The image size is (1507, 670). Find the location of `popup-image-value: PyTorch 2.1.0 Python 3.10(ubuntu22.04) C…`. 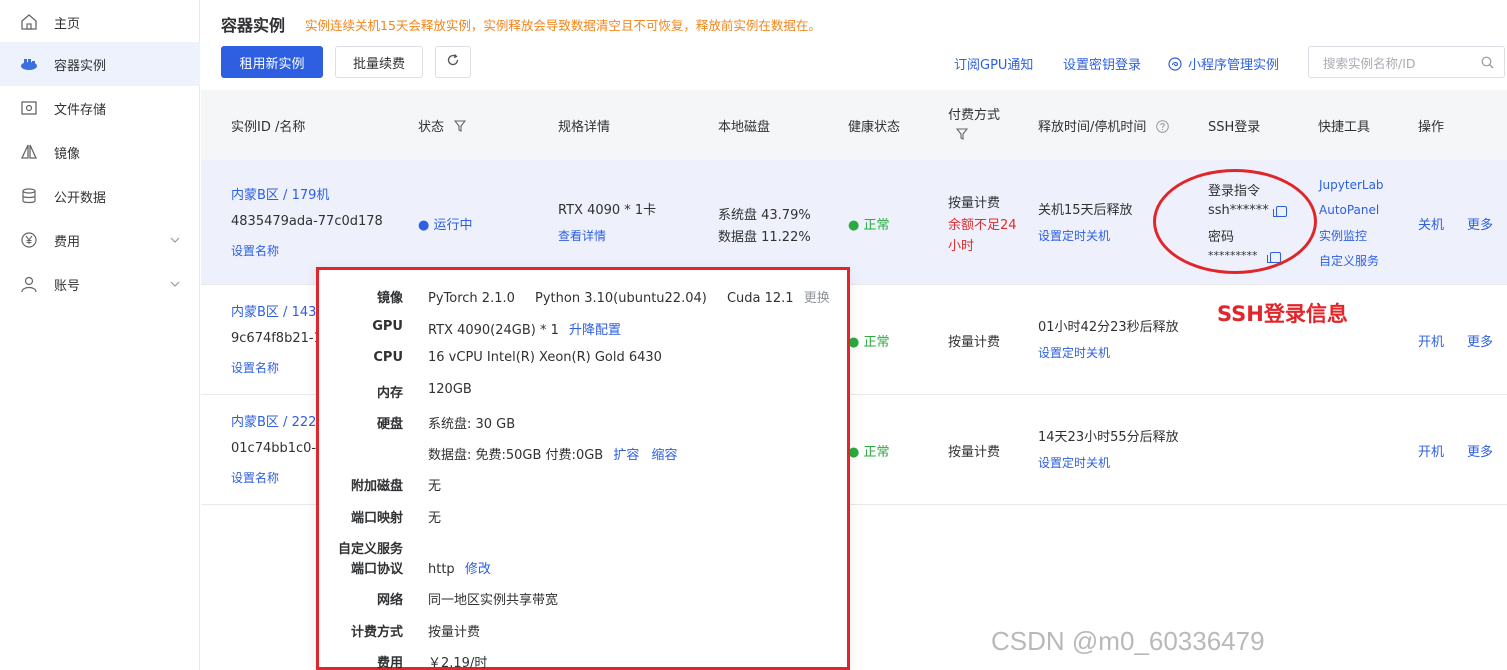

popup-image-value: PyTorch 2.1.0 Python 3.10(ubuntu22.04) C… is located at coordinates (629, 296).